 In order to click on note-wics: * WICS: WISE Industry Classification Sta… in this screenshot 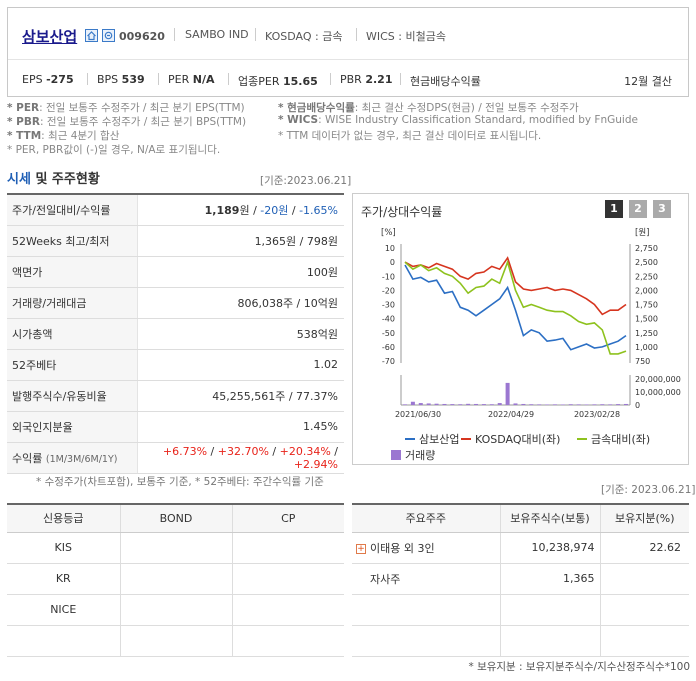, I will do `click(458, 120)`.